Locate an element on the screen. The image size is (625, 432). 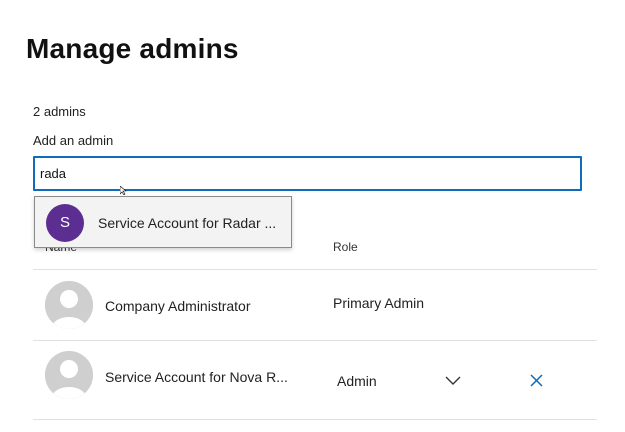
remove-admin-button is located at coordinates (536, 380).